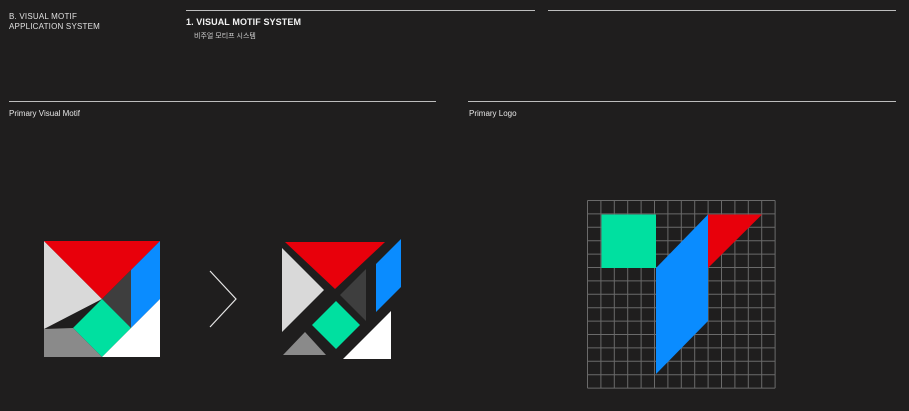 The width and height of the screenshot is (909, 411). I want to click on motif-exploded-green-square, so click(336, 325).